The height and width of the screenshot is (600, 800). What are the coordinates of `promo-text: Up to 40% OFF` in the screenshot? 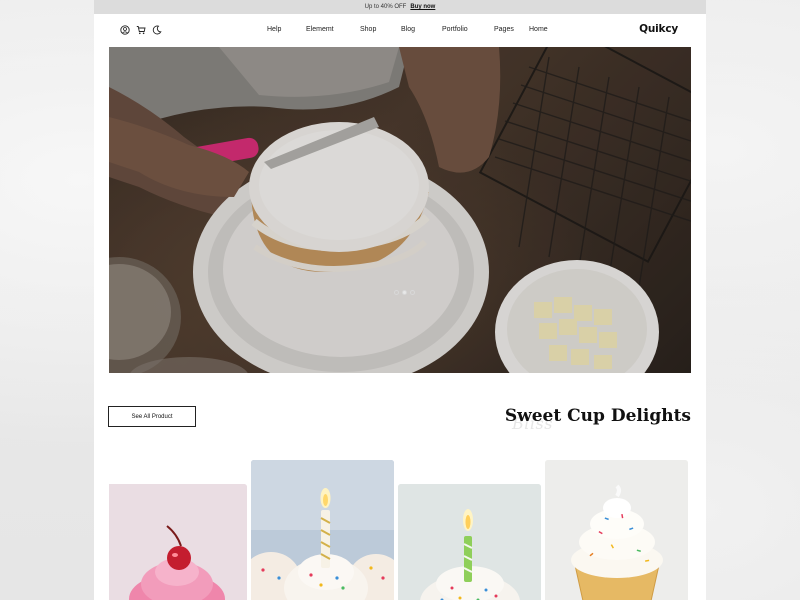 It's located at (385, 7).